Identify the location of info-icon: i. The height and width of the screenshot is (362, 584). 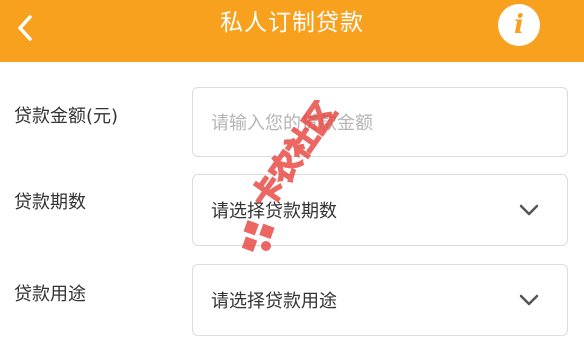
(519, 25).